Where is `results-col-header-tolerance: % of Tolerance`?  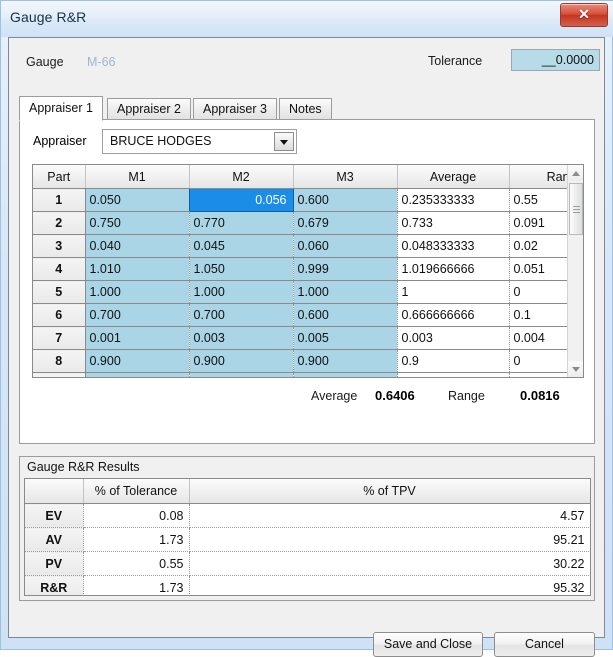 results-col-header-tolerance: % of Tolerance is located at coordinates (136, 491).